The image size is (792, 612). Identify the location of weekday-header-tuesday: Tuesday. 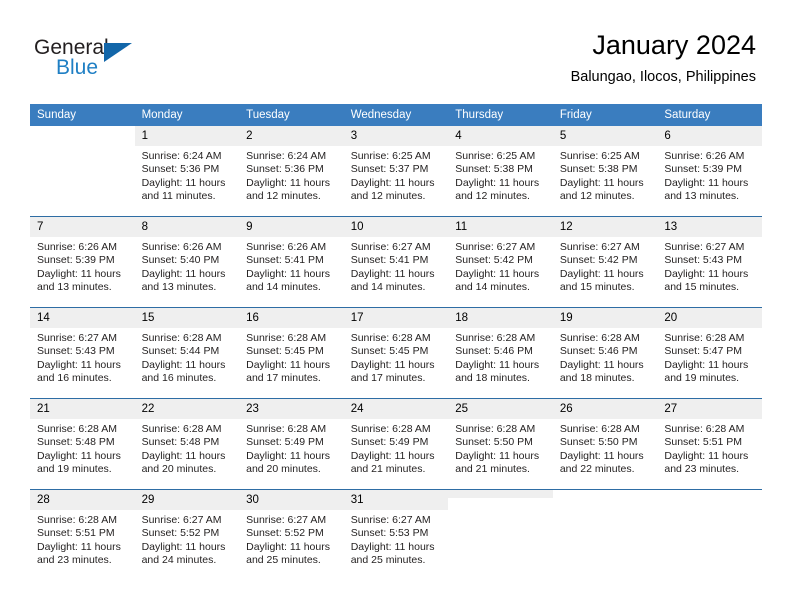
(291, 115).